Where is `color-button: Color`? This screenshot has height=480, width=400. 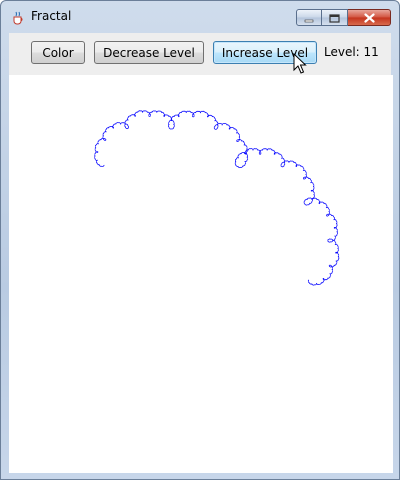 color-button: Color is located at coordinates (58, 52).